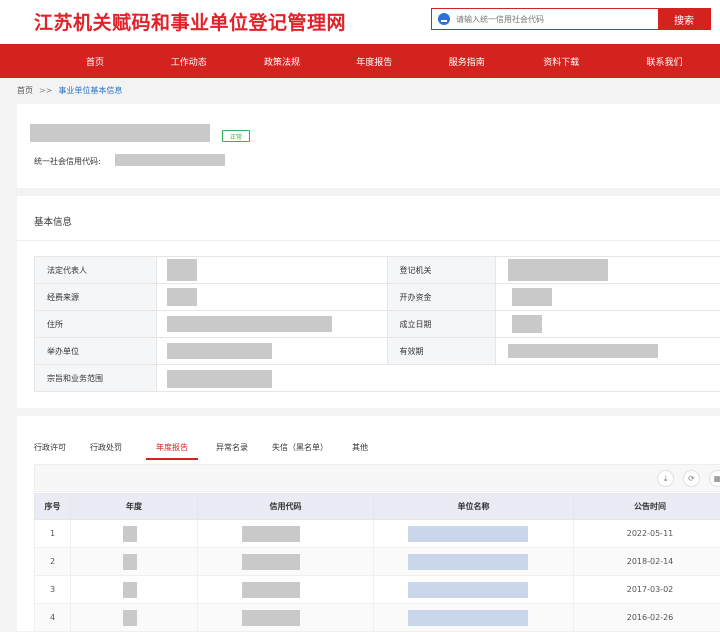 The image size is (720, 632). I want to click on row-publish-date: 2022-05-11, so click(647, 534).